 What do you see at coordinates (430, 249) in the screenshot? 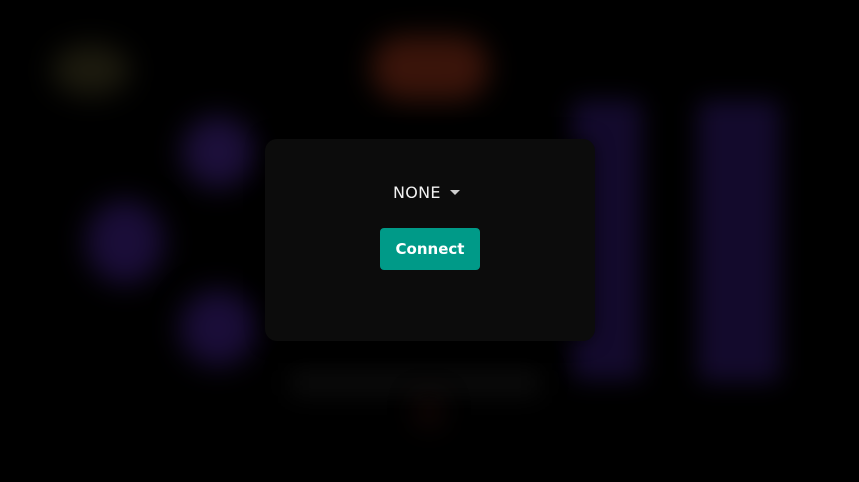
I see `connect-button: Connect` at bounding box center [430, 249].